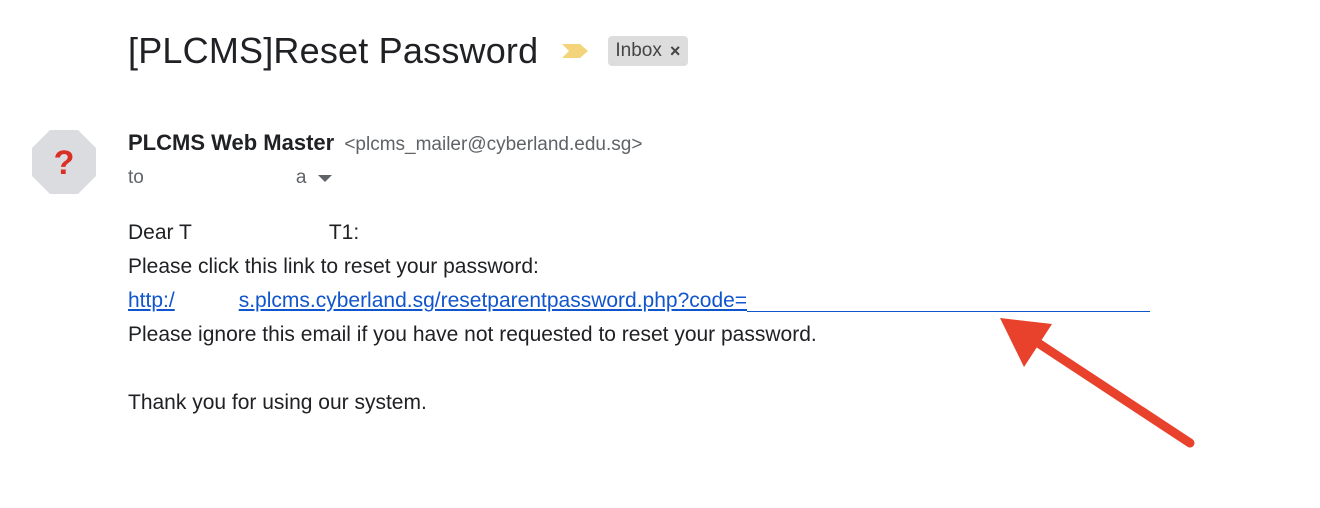 The image size is (1320, 508). Describe the element at coordinates (675, 51) in the screenshot. I see `remove-label-button: ×` at that location.